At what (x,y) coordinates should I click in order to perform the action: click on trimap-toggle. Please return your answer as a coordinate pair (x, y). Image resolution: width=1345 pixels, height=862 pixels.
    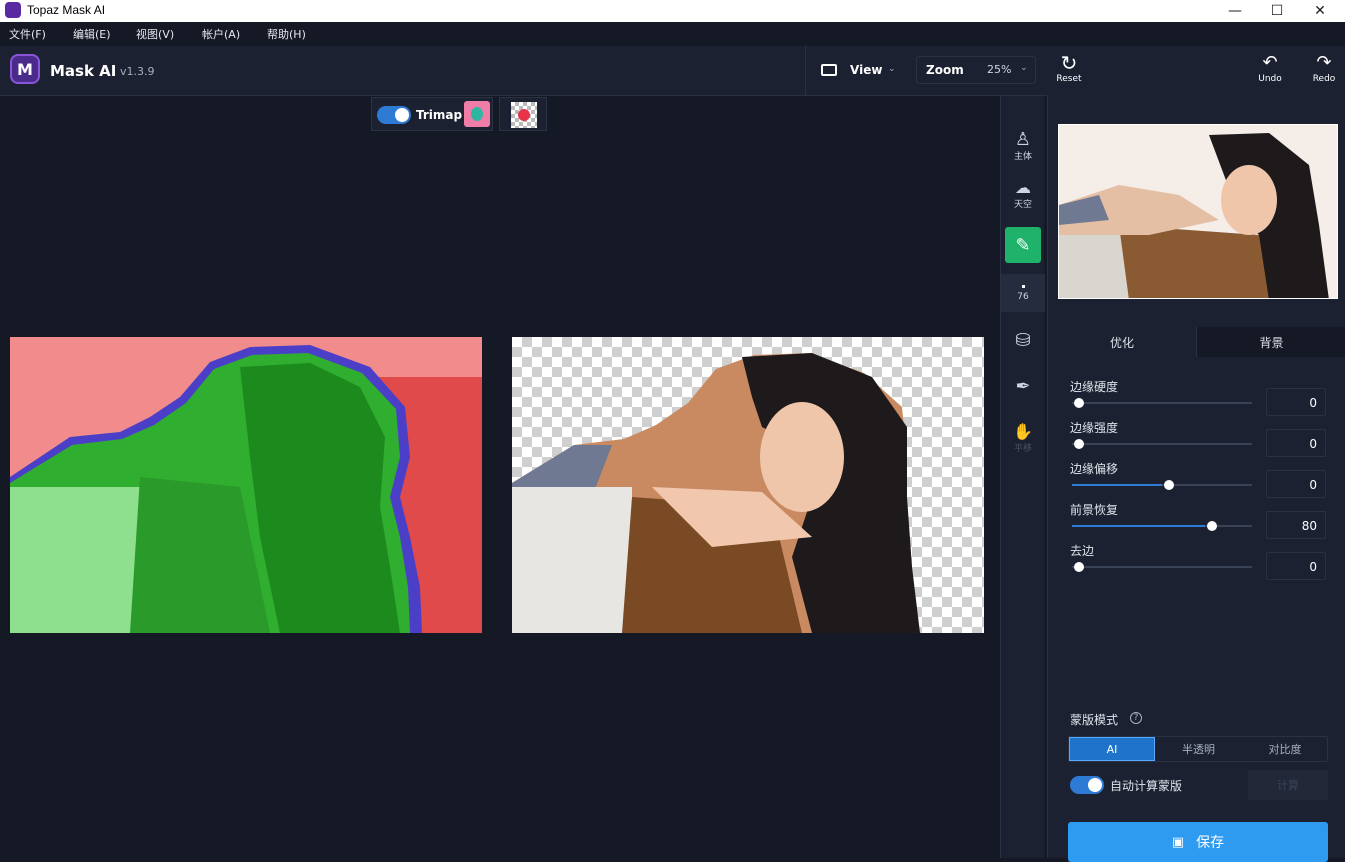
    Looking at the image, I should click on (394, 115).